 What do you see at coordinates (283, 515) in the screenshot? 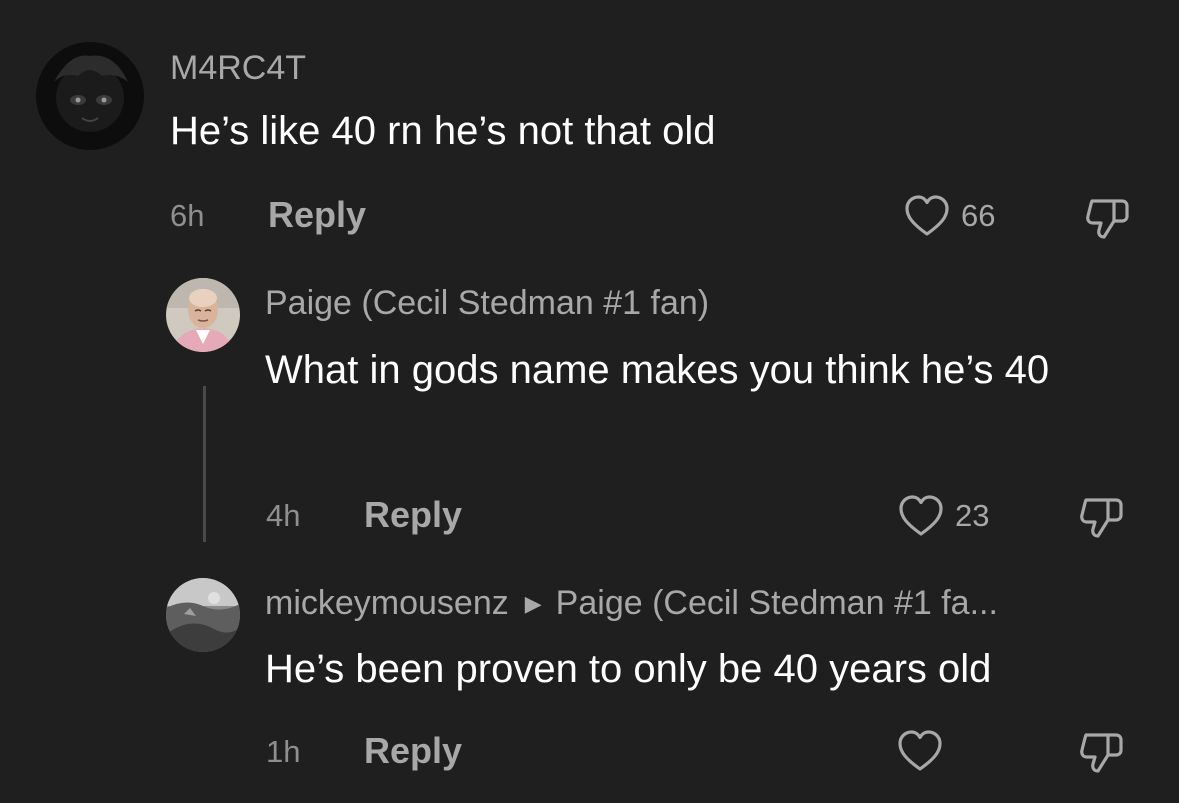
I see `comment-timestamp: 4h` at bounding box center [283, 515].